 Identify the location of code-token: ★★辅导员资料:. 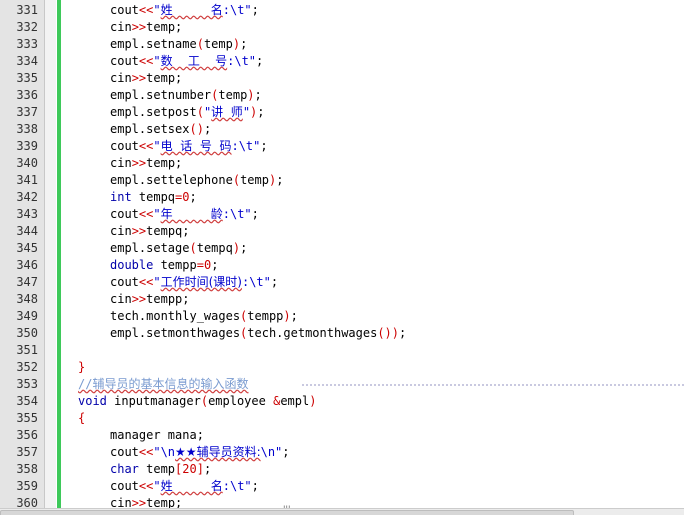
(218, 452).